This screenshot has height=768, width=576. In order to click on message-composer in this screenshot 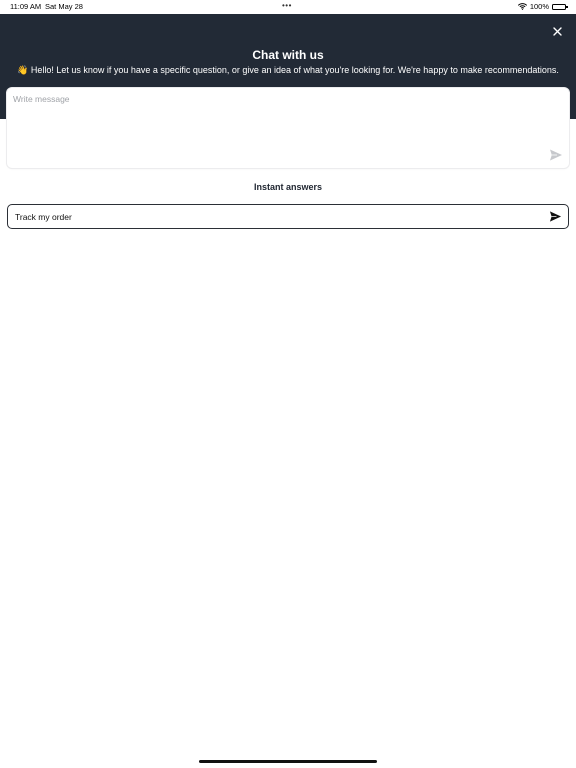, I will do `click(288, 128)`.